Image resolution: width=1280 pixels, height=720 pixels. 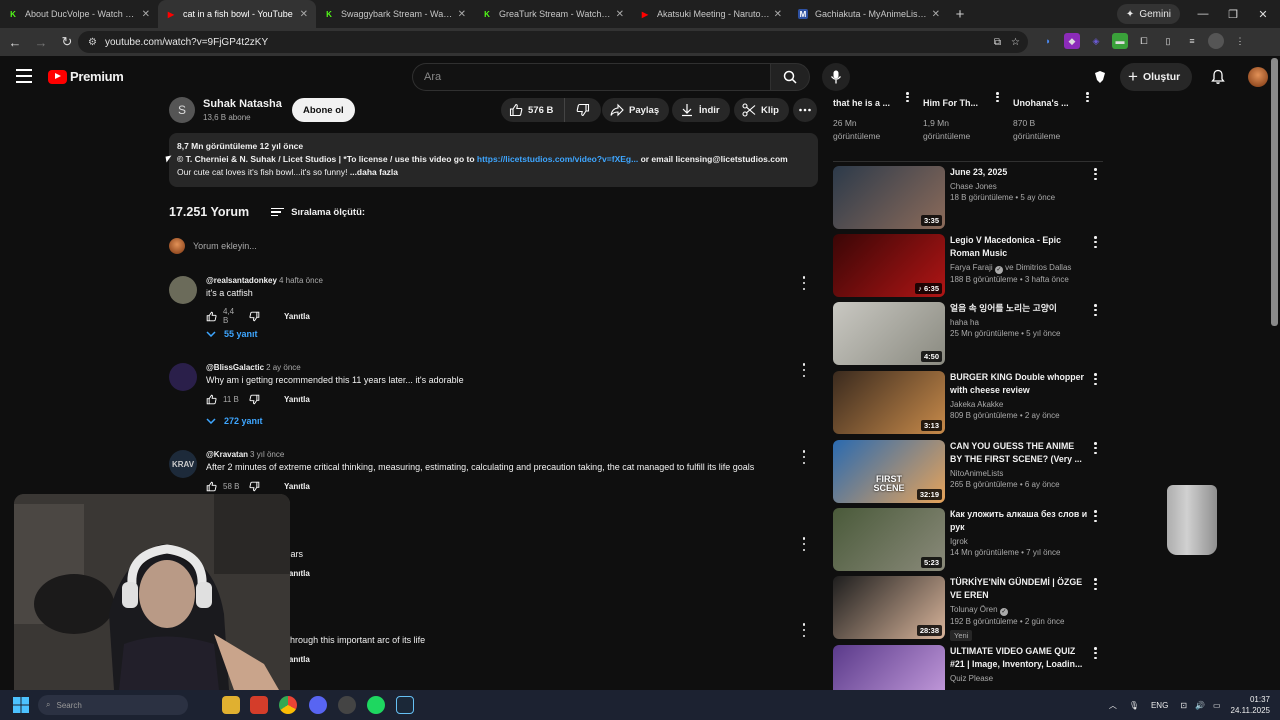 I want to click on comment-author: @realsantadonkey, so click(x=241, y=280).